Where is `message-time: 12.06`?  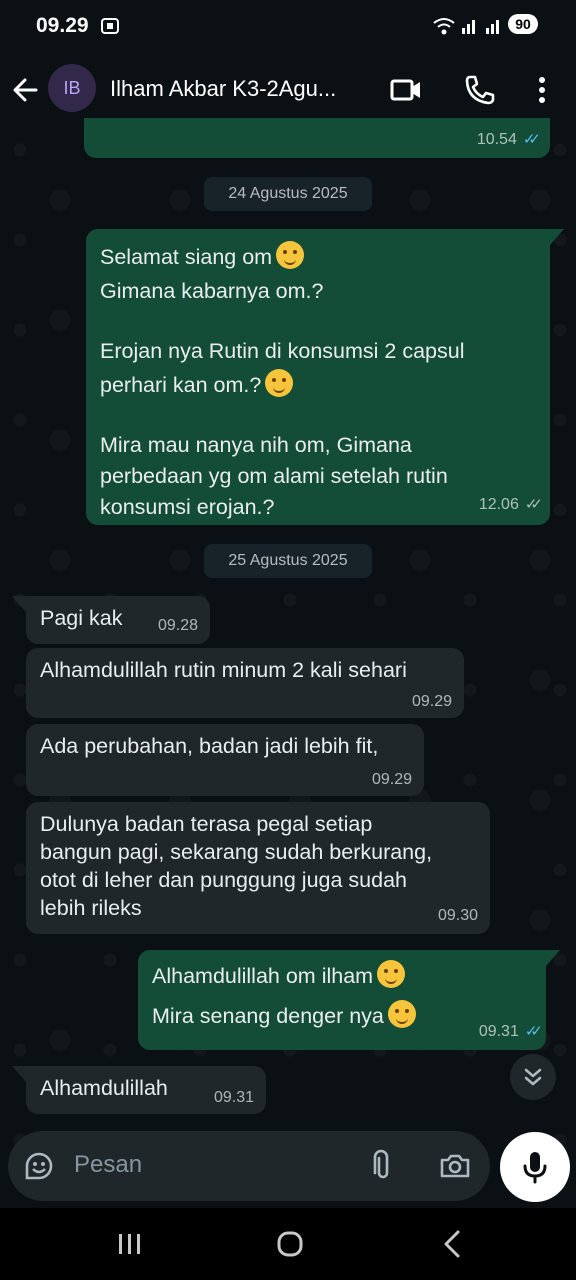
message-time: 12.06 is located at coordinates (498, 504).